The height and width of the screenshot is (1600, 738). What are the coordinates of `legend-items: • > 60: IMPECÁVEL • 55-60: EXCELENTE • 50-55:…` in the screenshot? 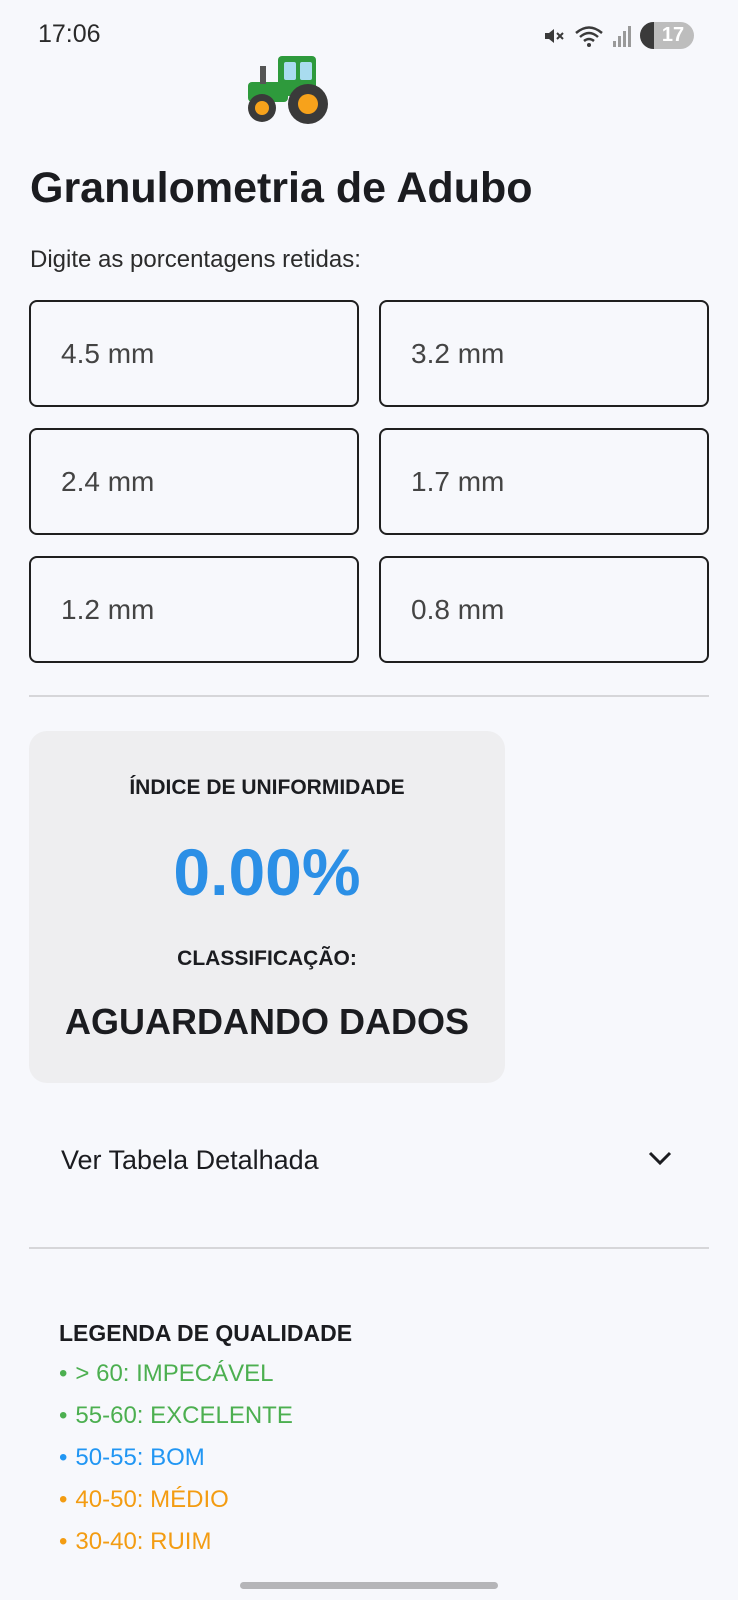 It's located at (205, 1464).